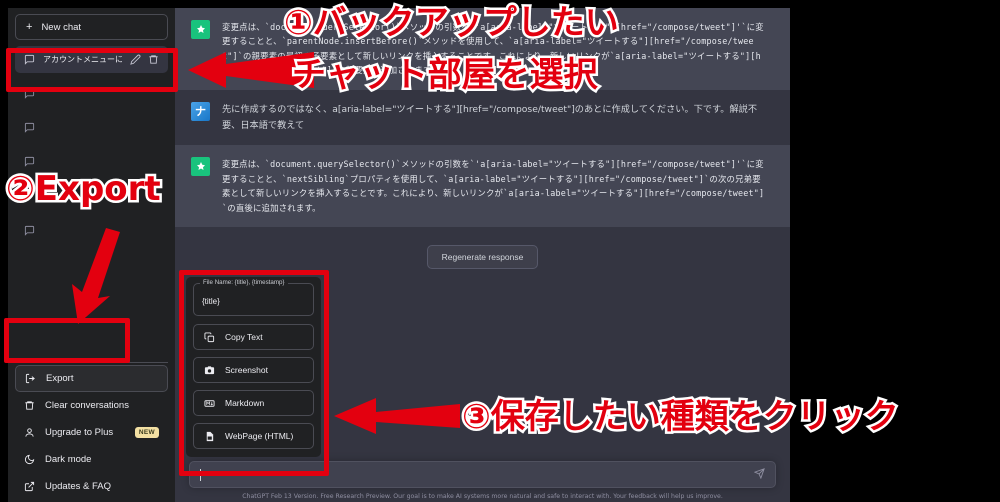 The width and height of the screenshot is (1000, 502). Describe the element at coordinates (91, 148) in the screenshot. I see `chat-history-list: アカウントメニューにリンク追` at that location.